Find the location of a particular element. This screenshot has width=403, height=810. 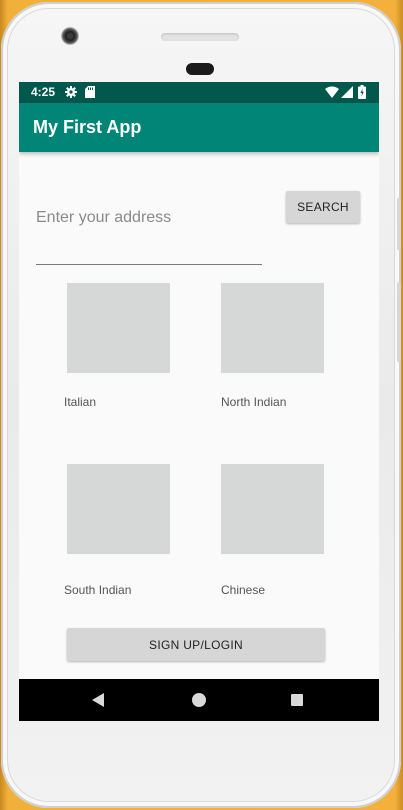

power-button is located at coordinates (399, 224).